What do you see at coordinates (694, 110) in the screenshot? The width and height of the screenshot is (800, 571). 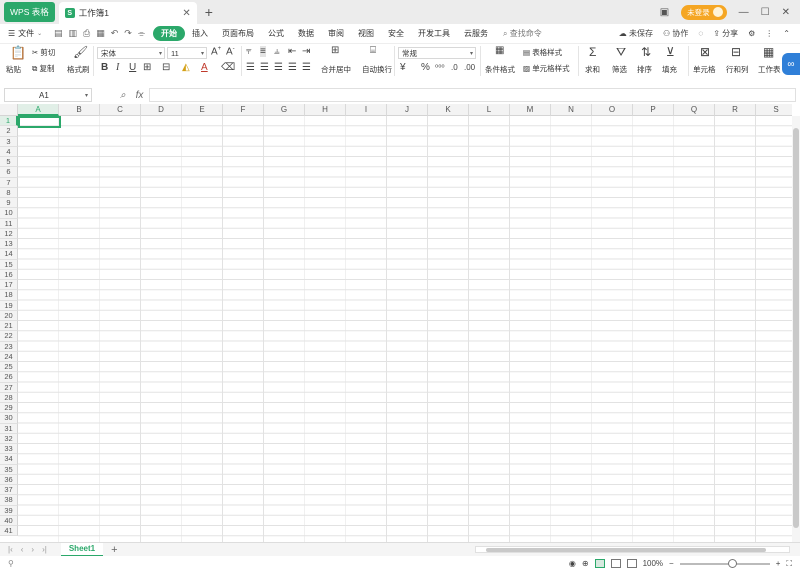 I see `column-header-q: Q` at bounding box center [694, 110].